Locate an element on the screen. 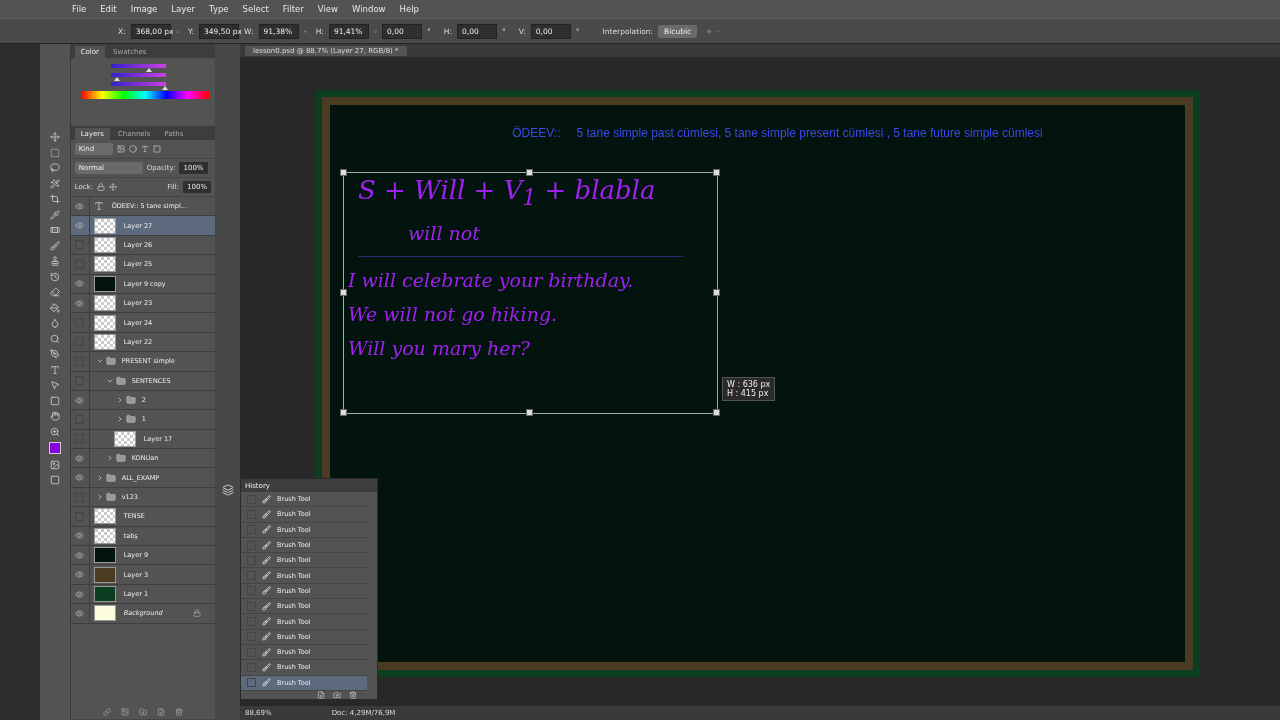 The height and width of the screenshot is (720, 1280). menu-item: View is located at coordinates (328, 9).